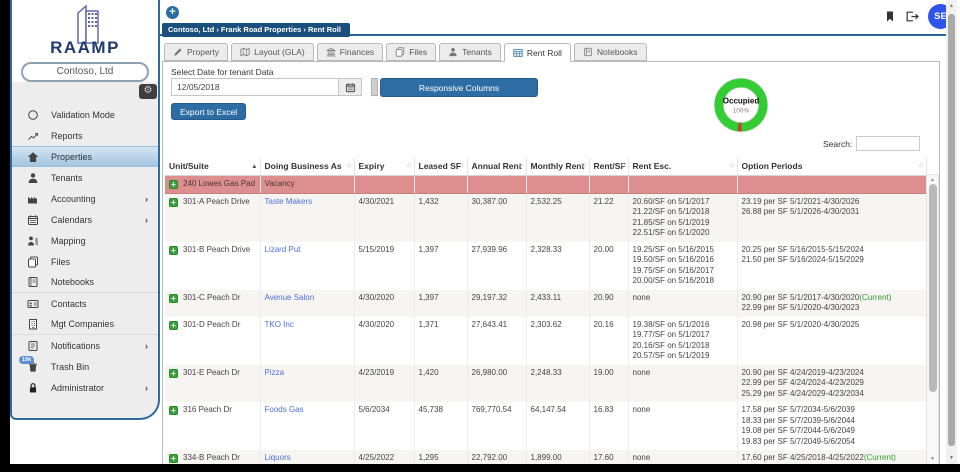 The image size is (960, 472). I want to click on column-header-monthly-rent: Monthly Rent ◇, so click(558, 167).